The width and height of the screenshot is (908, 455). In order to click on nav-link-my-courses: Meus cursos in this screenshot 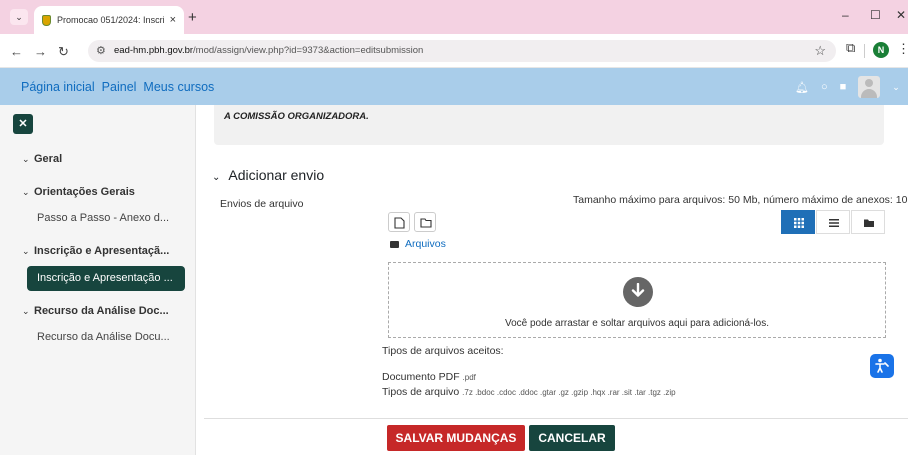, I will do `click(178, 87)`.